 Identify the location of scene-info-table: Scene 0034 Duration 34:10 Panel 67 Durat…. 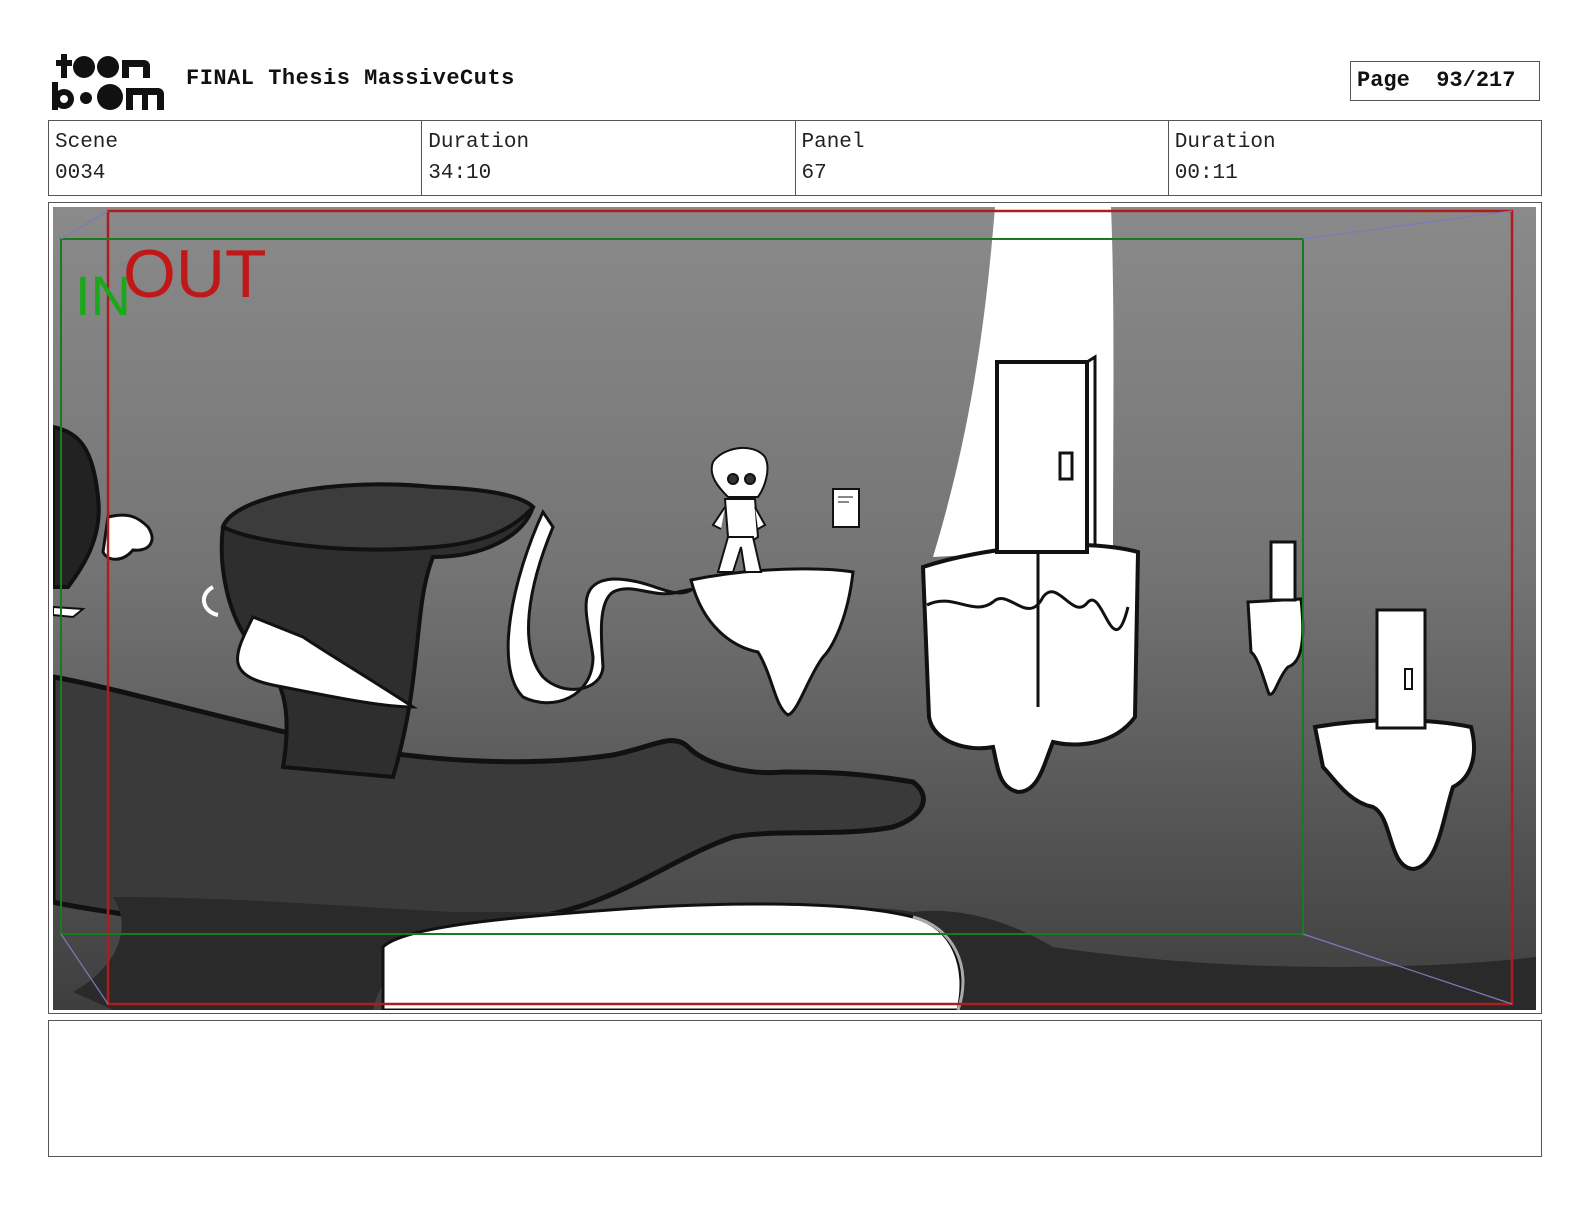
(795, 158).